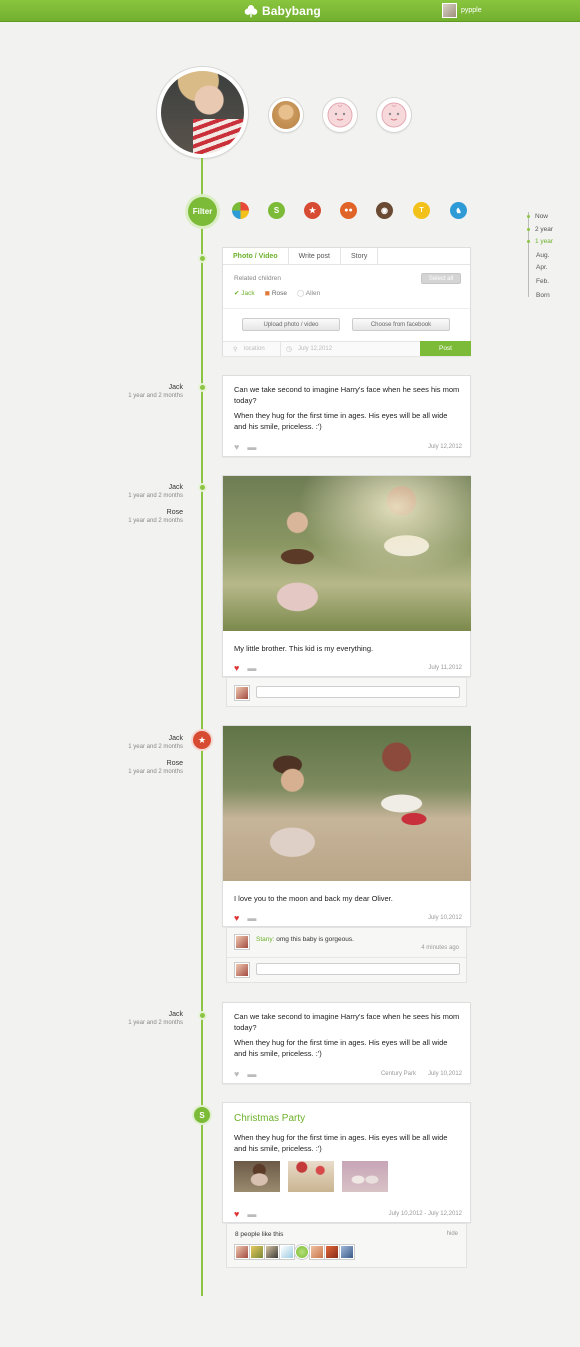  I want to click on shirt-icon: T, so click(421, 210).